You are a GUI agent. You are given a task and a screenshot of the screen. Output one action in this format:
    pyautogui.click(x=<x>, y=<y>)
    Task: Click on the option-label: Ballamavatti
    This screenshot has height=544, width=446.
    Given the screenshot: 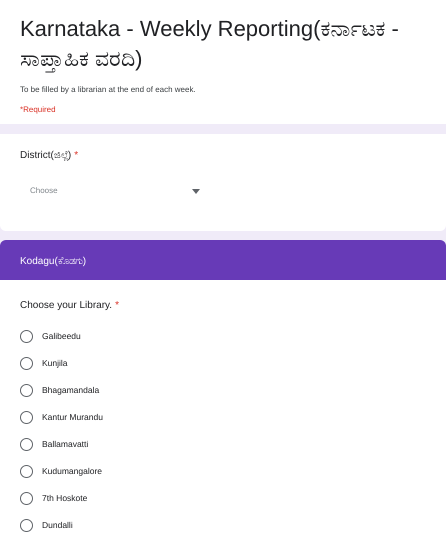 What is the action you would take?
    pyautogui.click(x=65, y=444)
    